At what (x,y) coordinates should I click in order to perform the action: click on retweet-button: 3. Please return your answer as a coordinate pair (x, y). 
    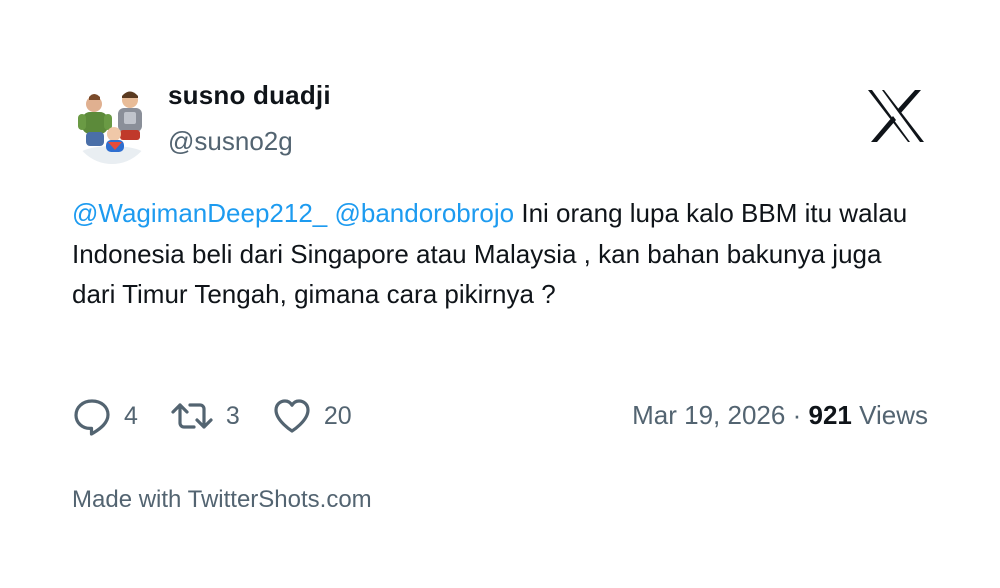
    Looking at the image, I should click on (205, 416).